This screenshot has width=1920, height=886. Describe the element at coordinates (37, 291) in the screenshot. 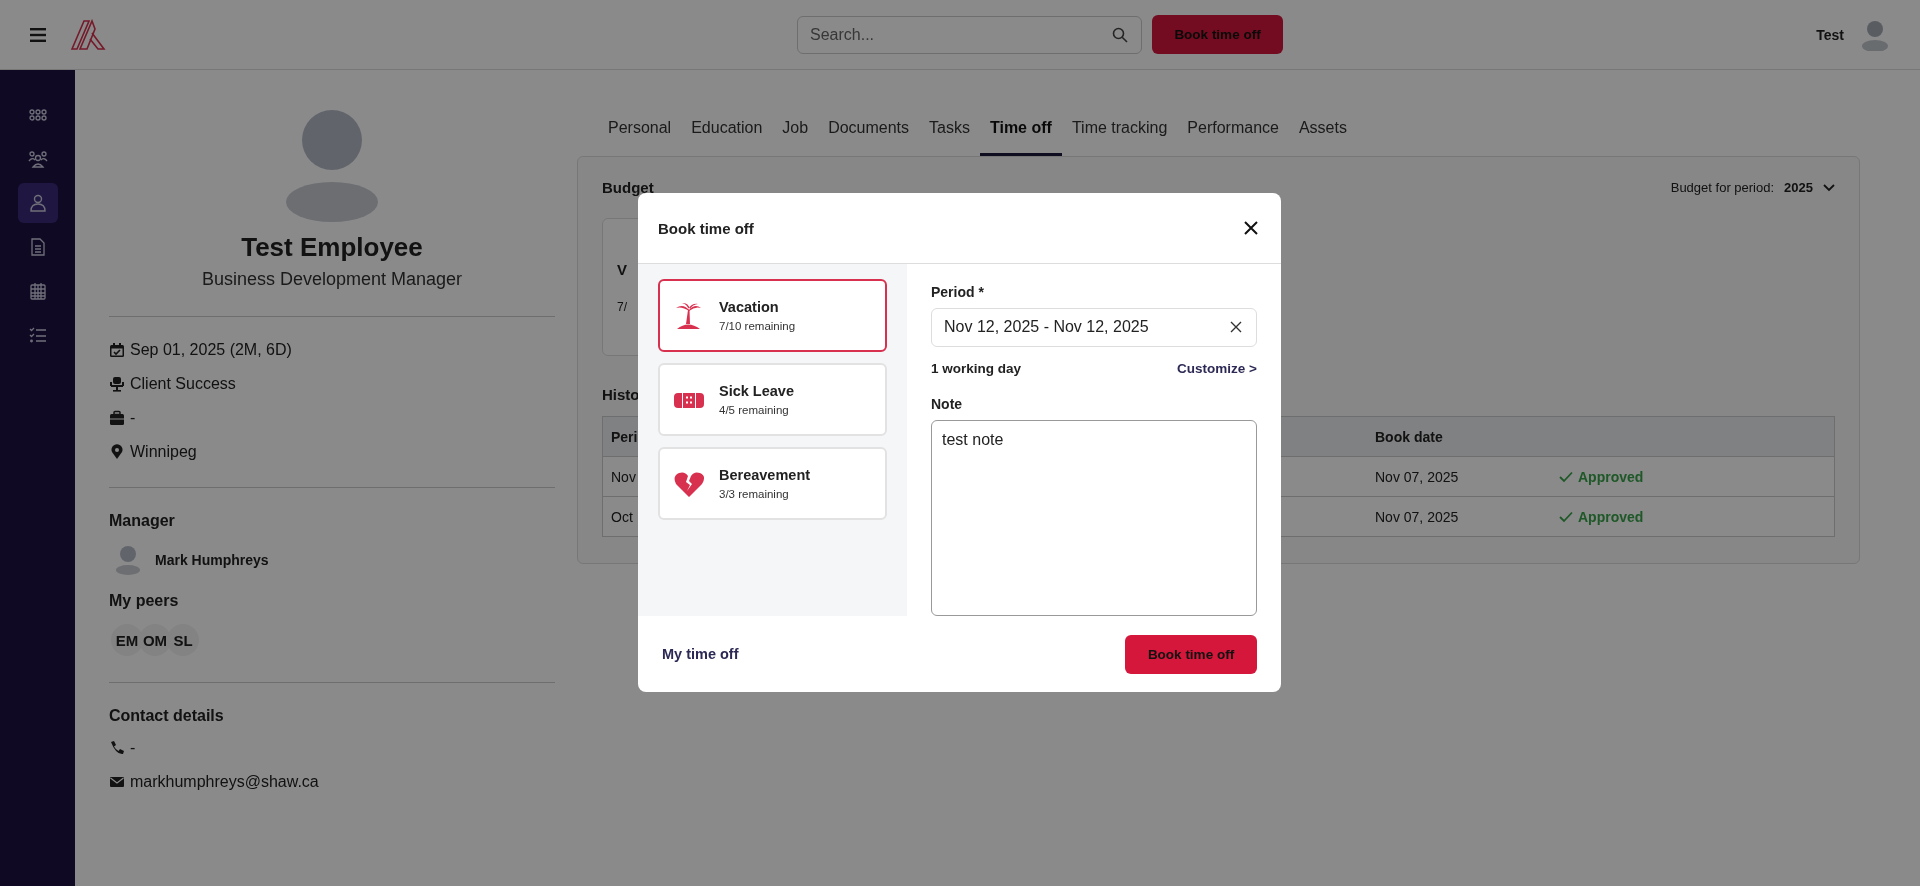

I see `calendar-icon` at that location.